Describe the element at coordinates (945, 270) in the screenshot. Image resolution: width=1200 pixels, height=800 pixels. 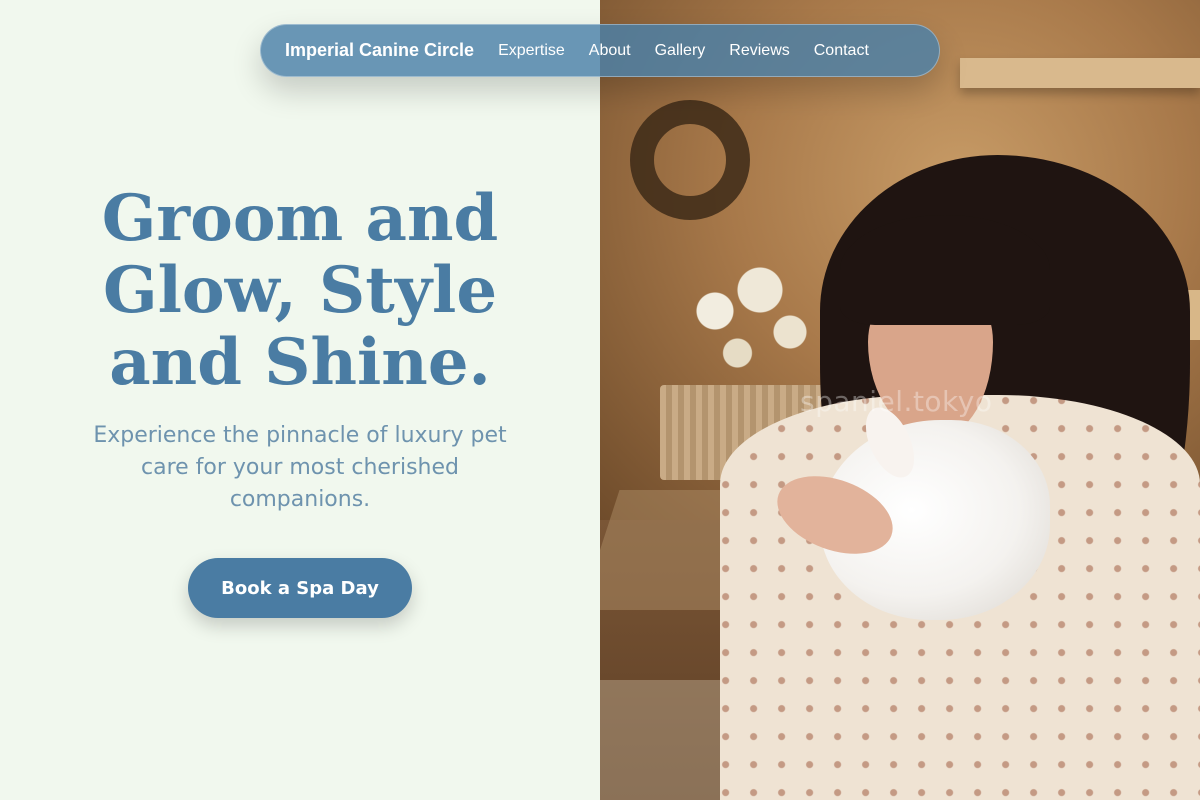
I see `photo-woman-bangs` at that location.